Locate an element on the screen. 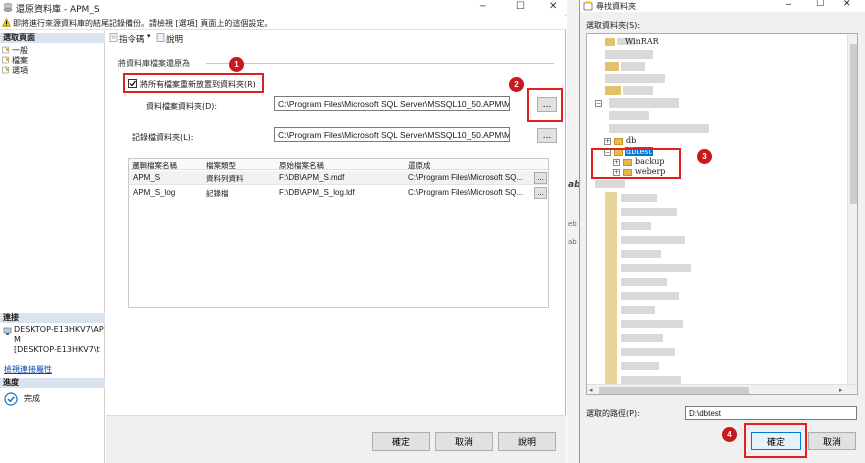  horizontal-scrollbar: ◂ ▸ is located at coordinates (722, 389).